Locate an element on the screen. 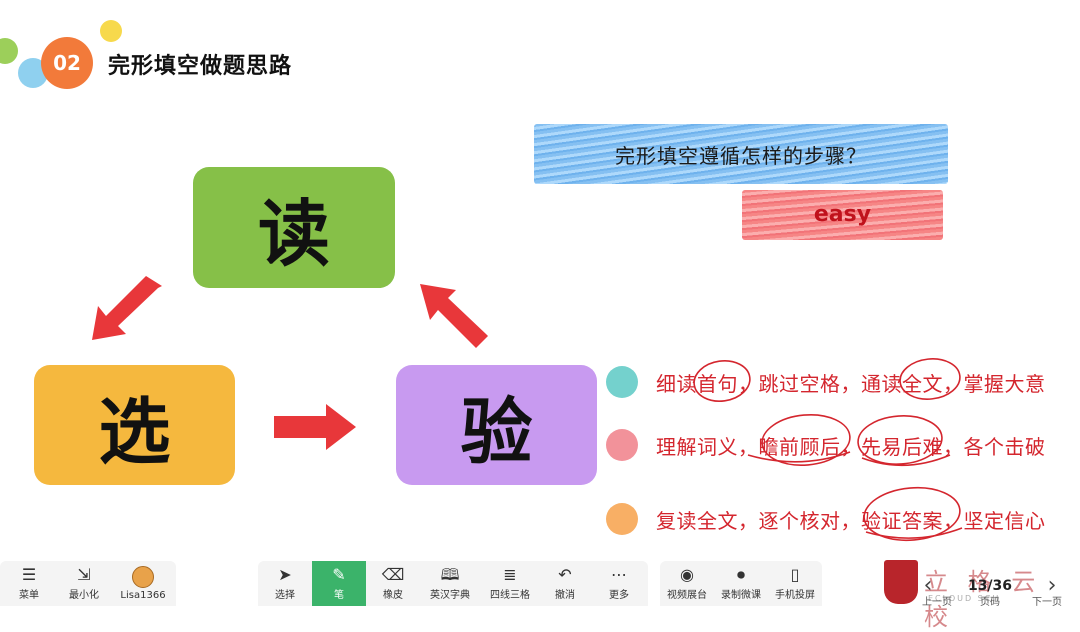 This screenshot has width=1080, height=632. toolbar-tools: ➤ 选择 ✎ 笔 ⌫ 橡皮 🕮 英汉字典 ≣ 四线三格 ↶ 撤消 ⋯ 更多 is located at coordinates (453, 583).